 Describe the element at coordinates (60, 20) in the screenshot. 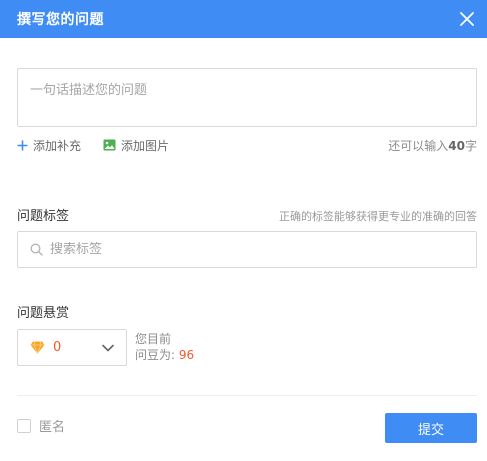

I see `dialog-title: 撰写您的问题` at that location.